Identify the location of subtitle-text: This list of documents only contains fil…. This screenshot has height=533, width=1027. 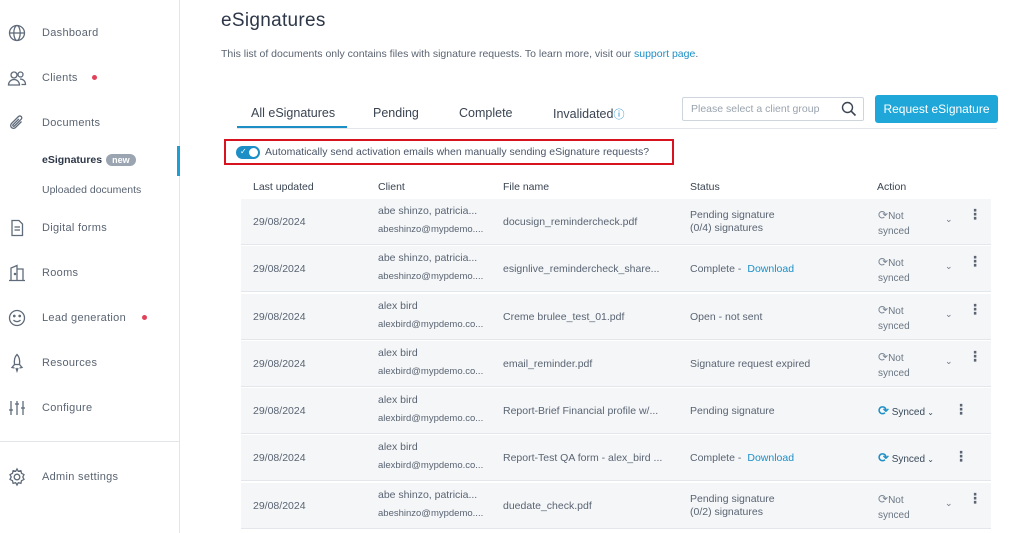
(426, 54).